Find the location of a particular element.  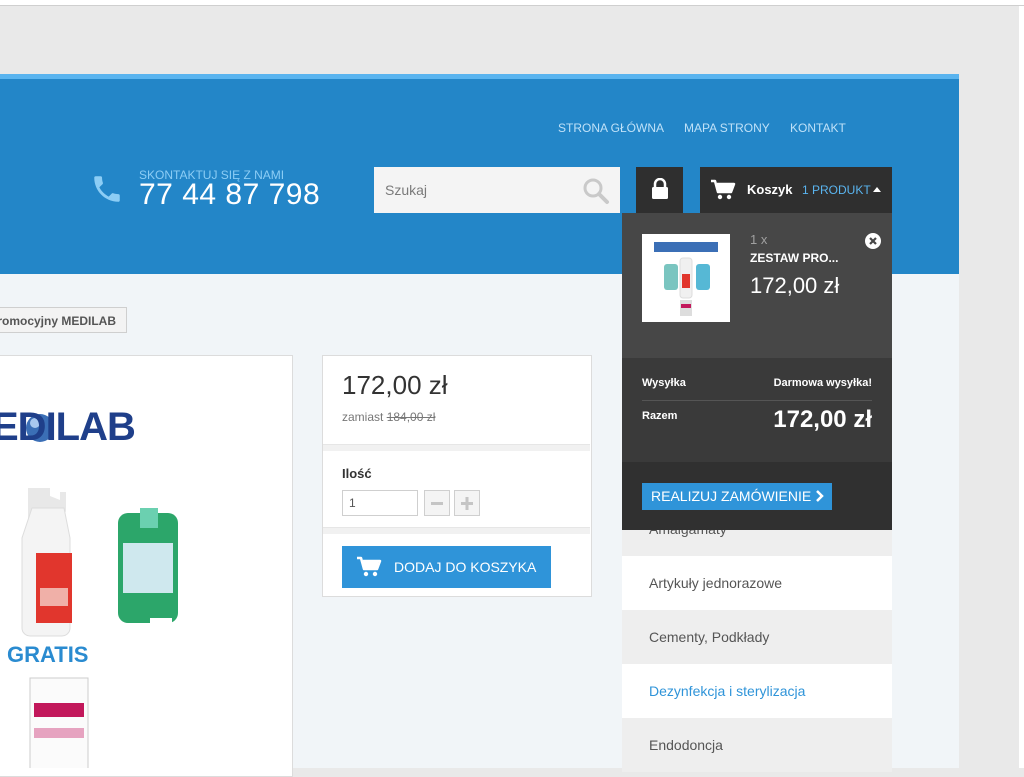

checkout-label: REALIZUJ ZAMÓWIENIE is located at coordinates (731, 496).